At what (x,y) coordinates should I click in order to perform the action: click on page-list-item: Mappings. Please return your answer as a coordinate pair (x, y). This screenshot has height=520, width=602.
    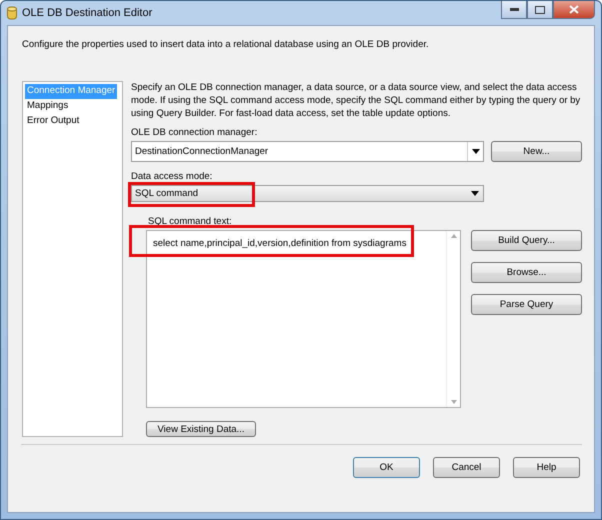
    Looking at the image, I should click on (47, 106).